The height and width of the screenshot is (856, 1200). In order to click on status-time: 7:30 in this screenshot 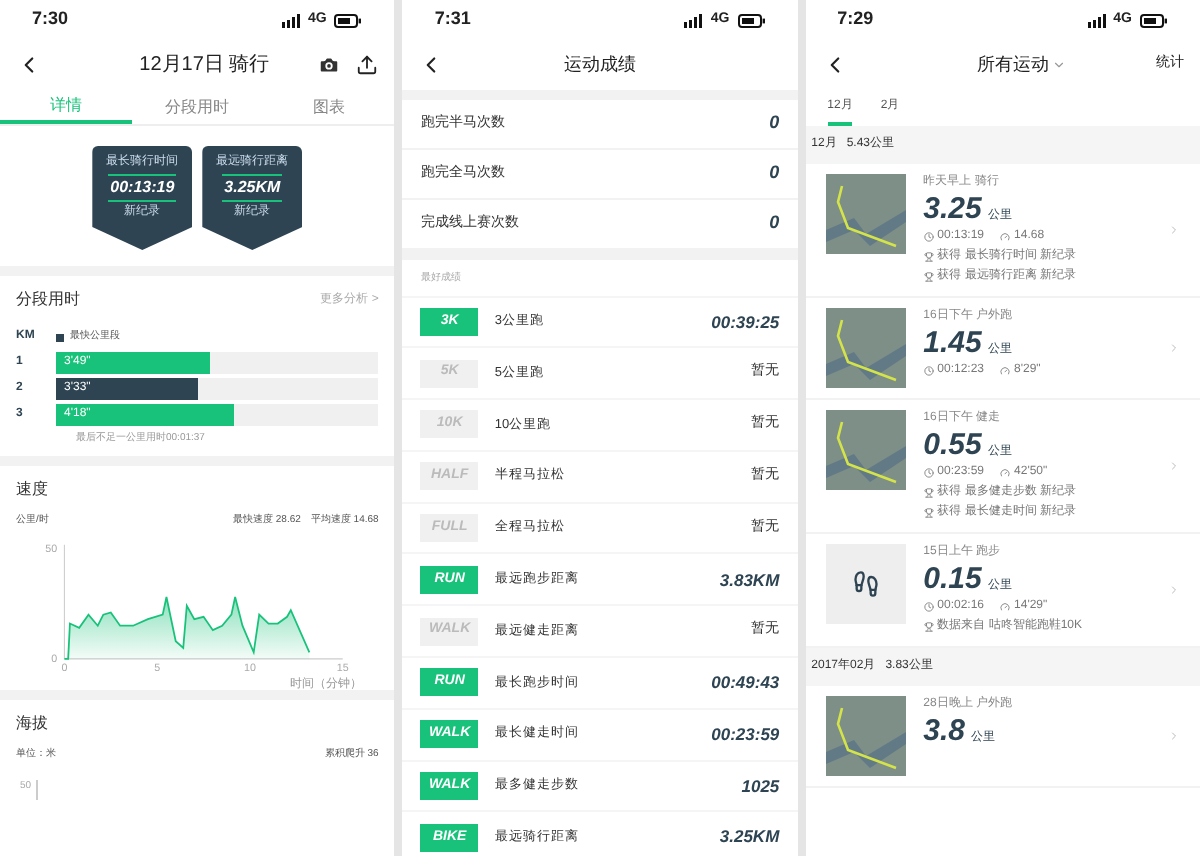, I will do `click(50, 19)`.